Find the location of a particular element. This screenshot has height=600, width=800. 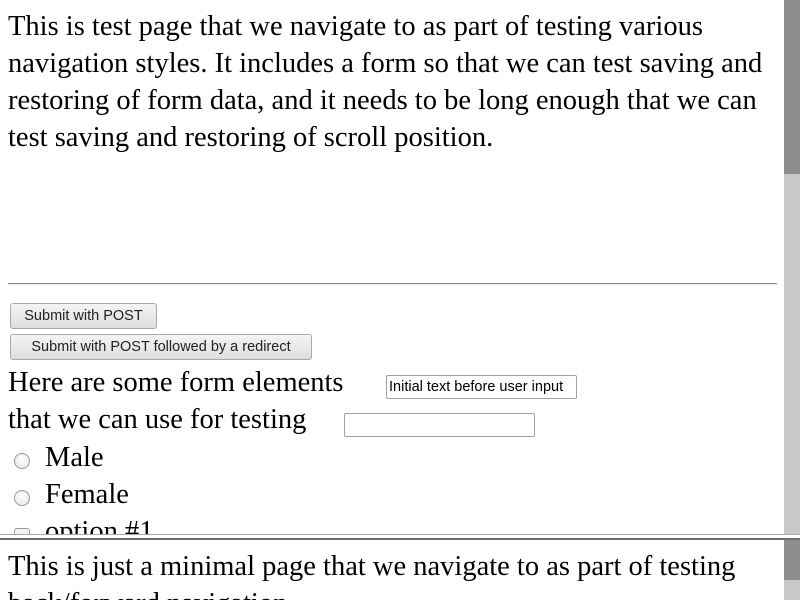

horizontal-rule is located at coordinates (392, 284).